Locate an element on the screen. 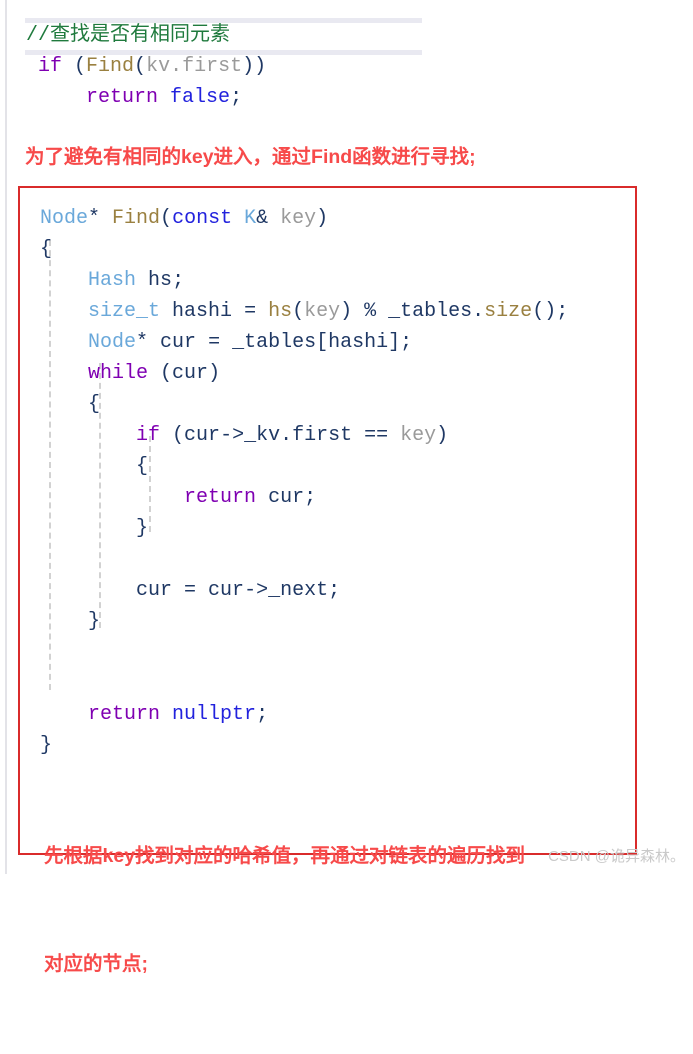 This screenshot has height=1054, width=693. top-snippet-line: //查找是否有相同元素 is located at coordinates (146, 35).